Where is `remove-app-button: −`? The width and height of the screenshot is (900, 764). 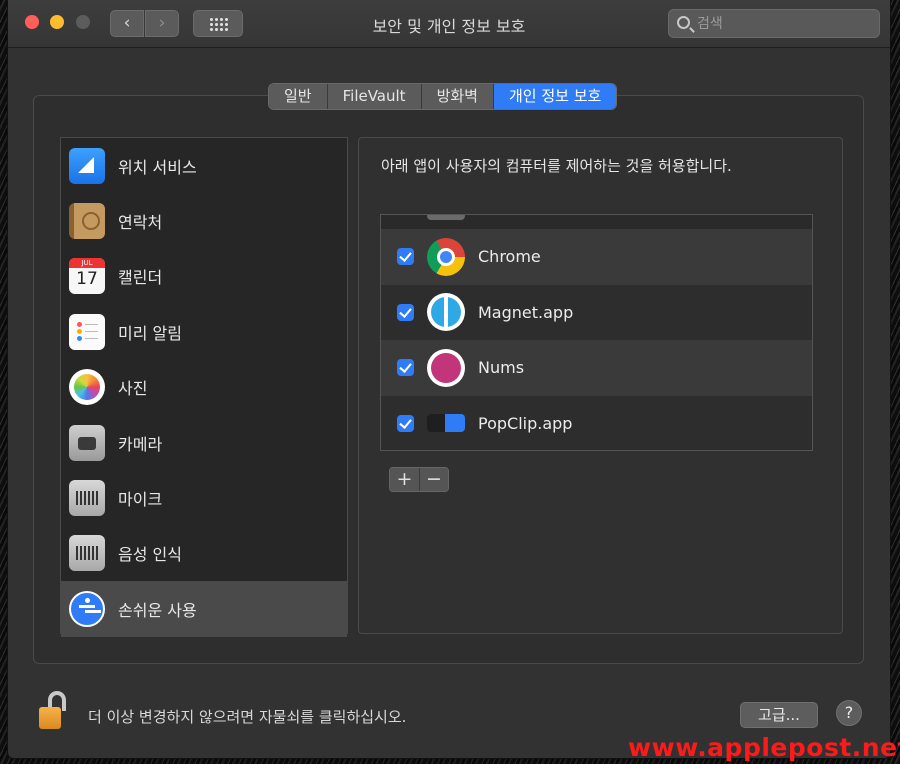
remove-app-button: − is located at coordinates (433, 479).